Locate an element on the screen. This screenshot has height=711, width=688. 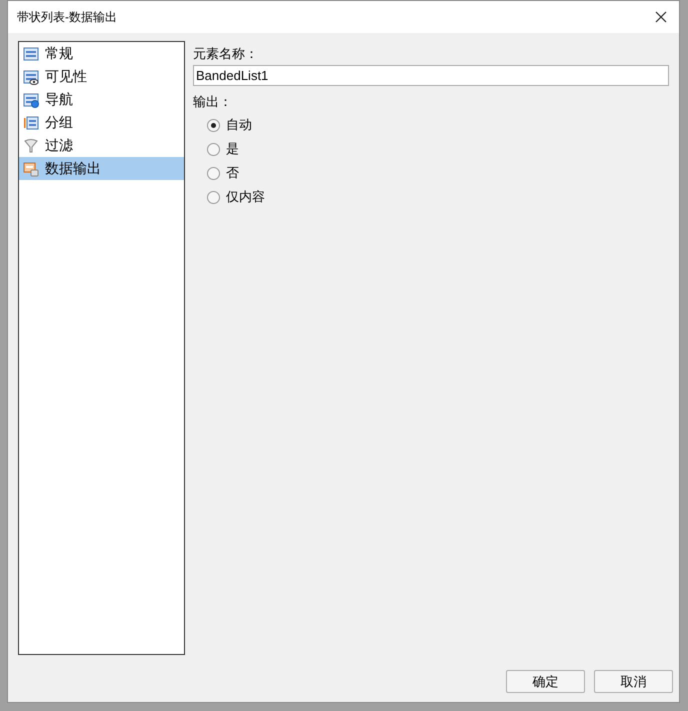
dialog-button: 取消 is located at coordinates (633, 681).